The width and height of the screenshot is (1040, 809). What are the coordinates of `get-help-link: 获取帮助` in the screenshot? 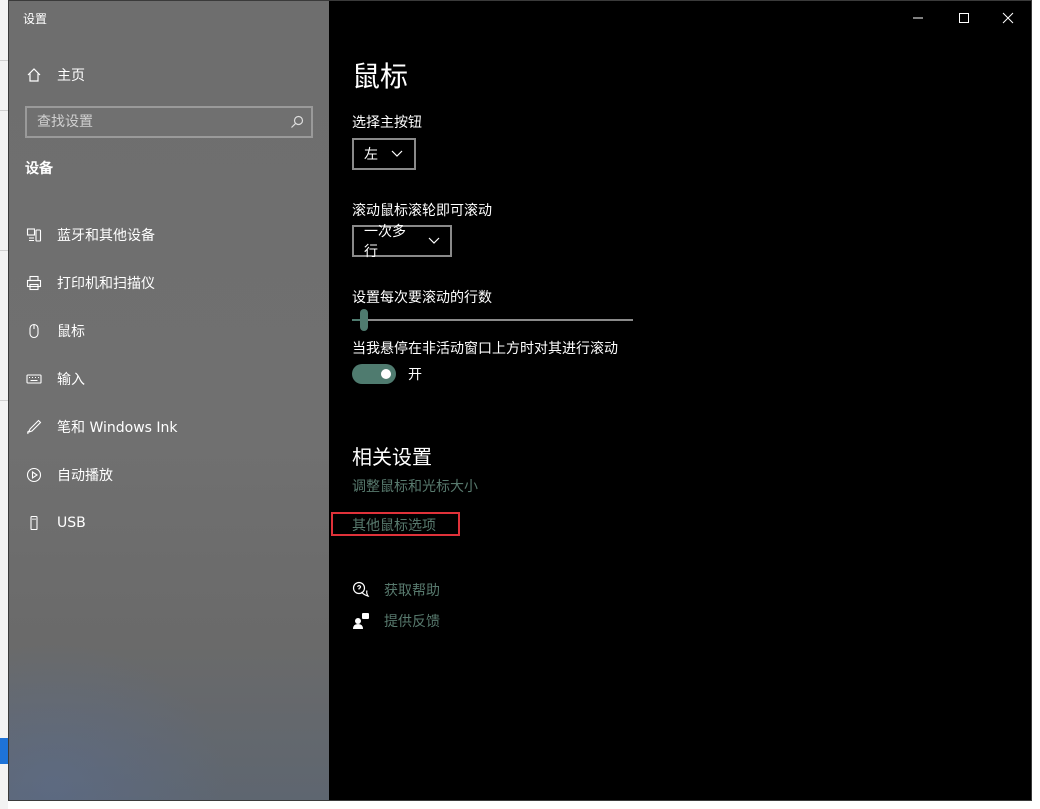 It's located at (396, 590).